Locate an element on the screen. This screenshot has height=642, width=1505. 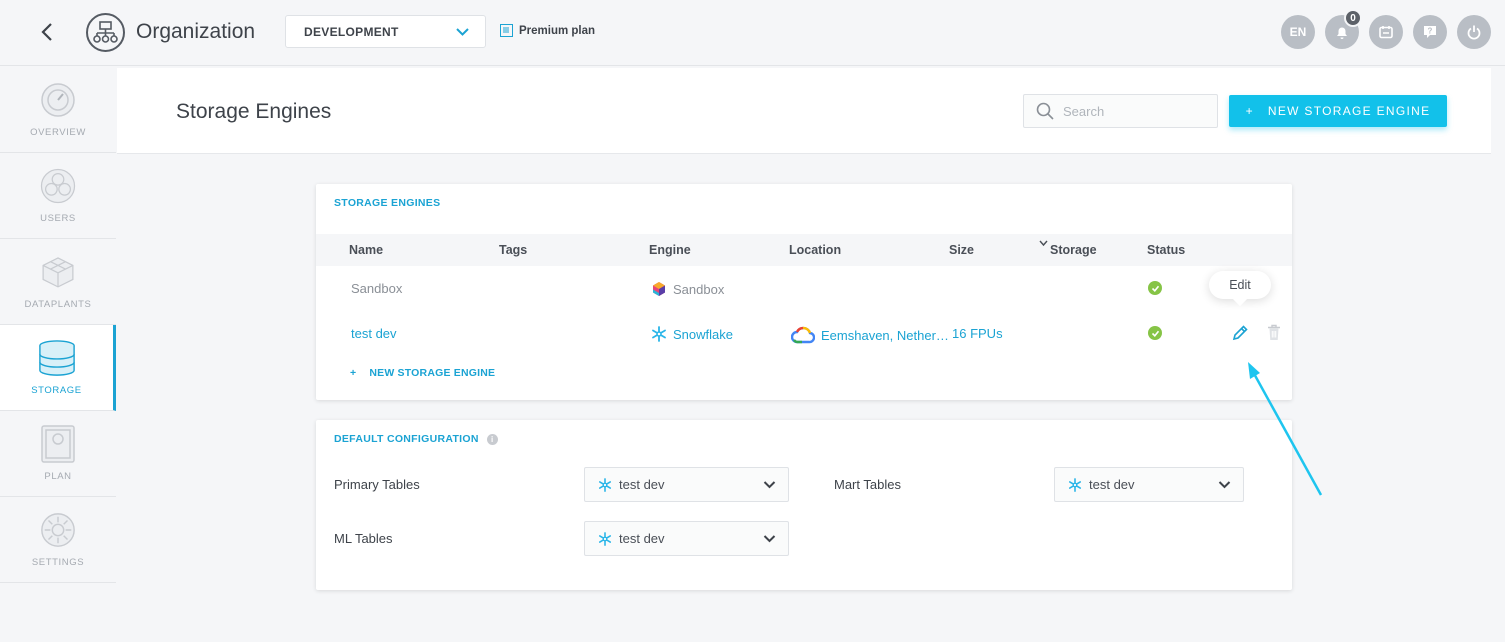
notifications-button: 0 is located at coordinates (1343, 29).